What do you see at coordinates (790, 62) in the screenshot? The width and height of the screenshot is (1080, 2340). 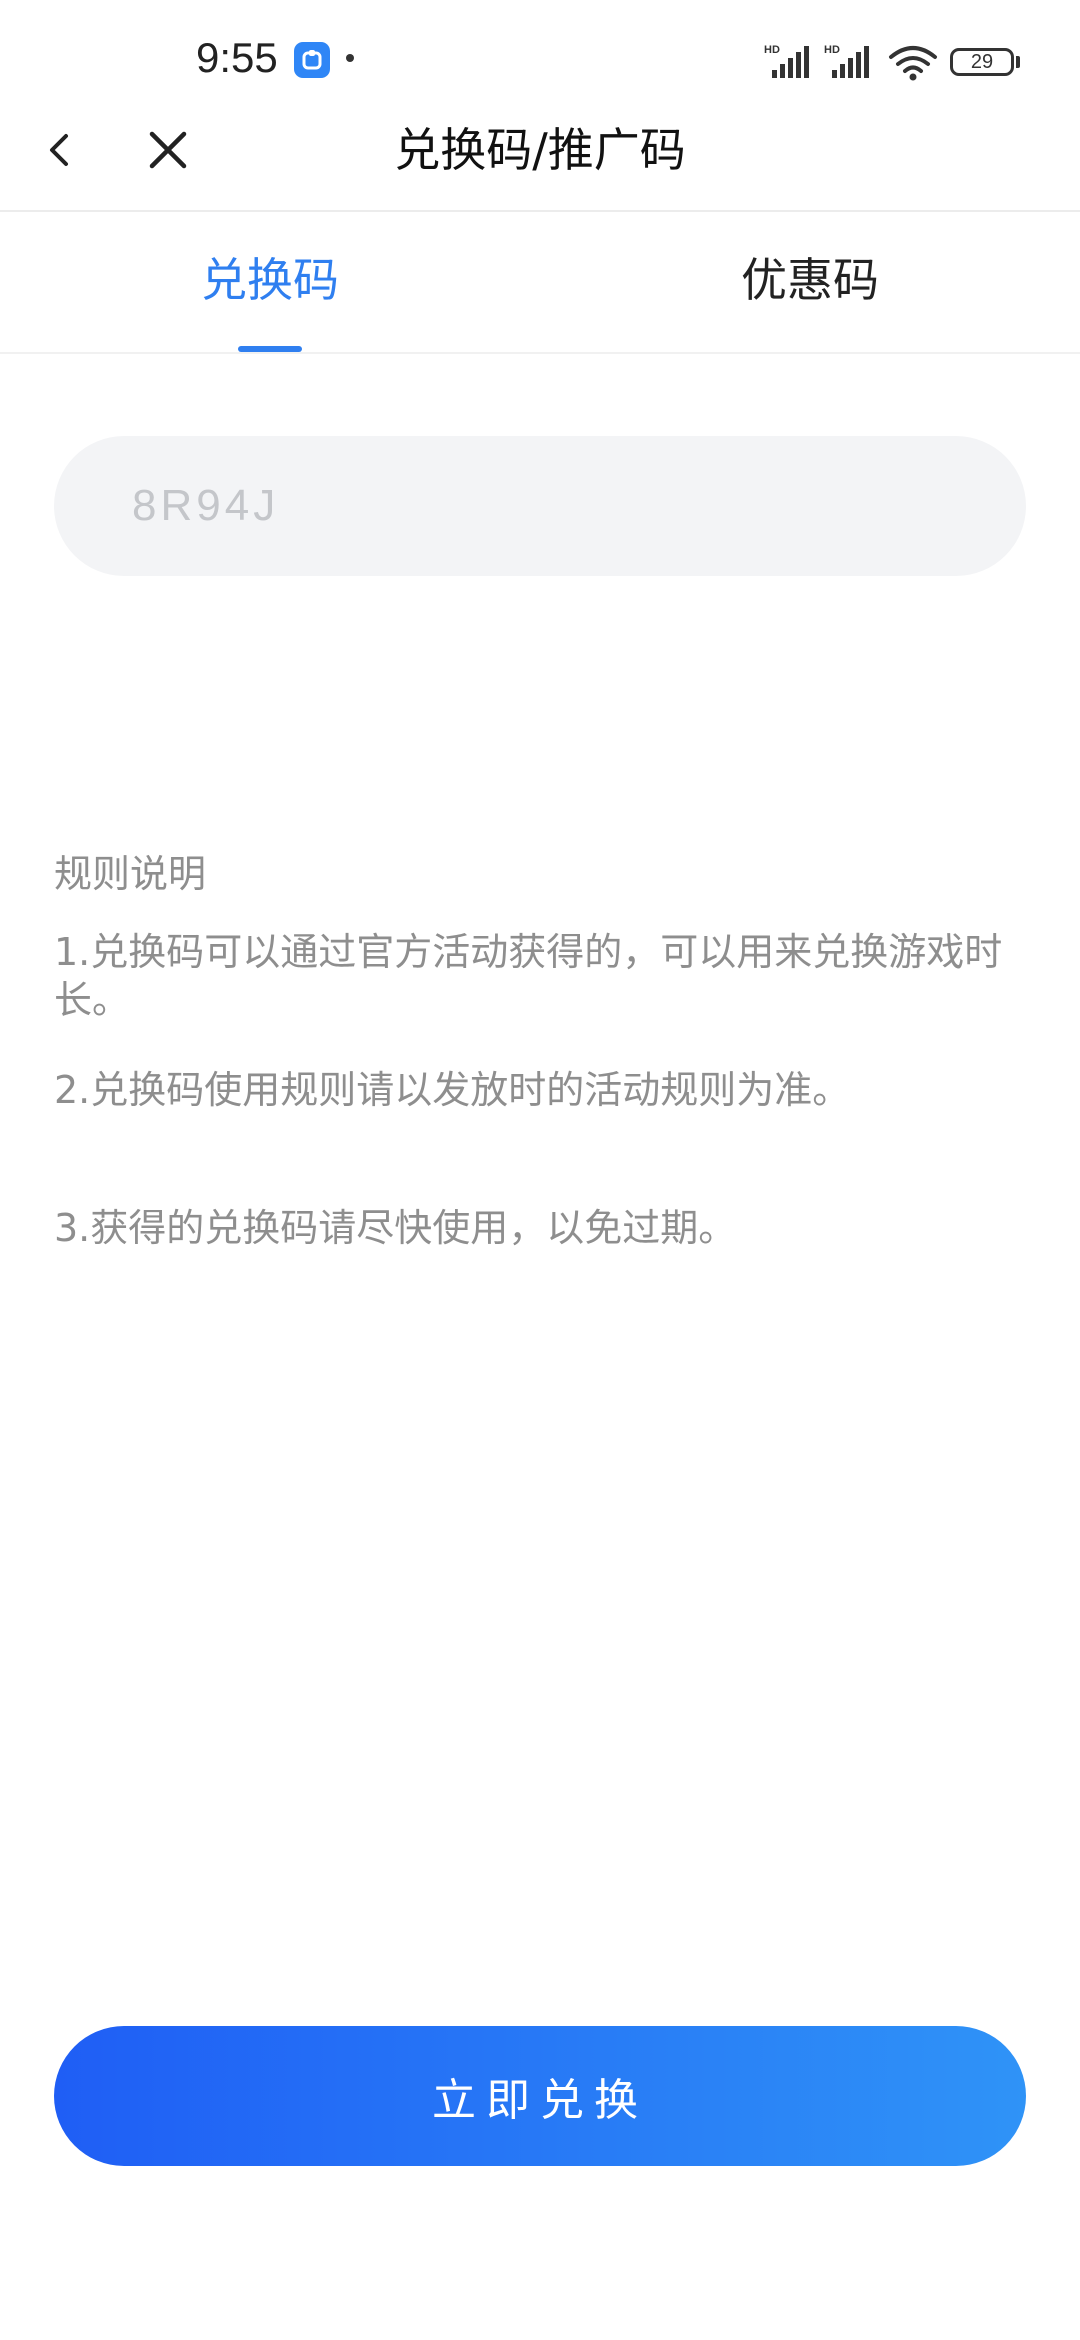 I see `signal-1-icon: HD` at bounding box center [790, 62].